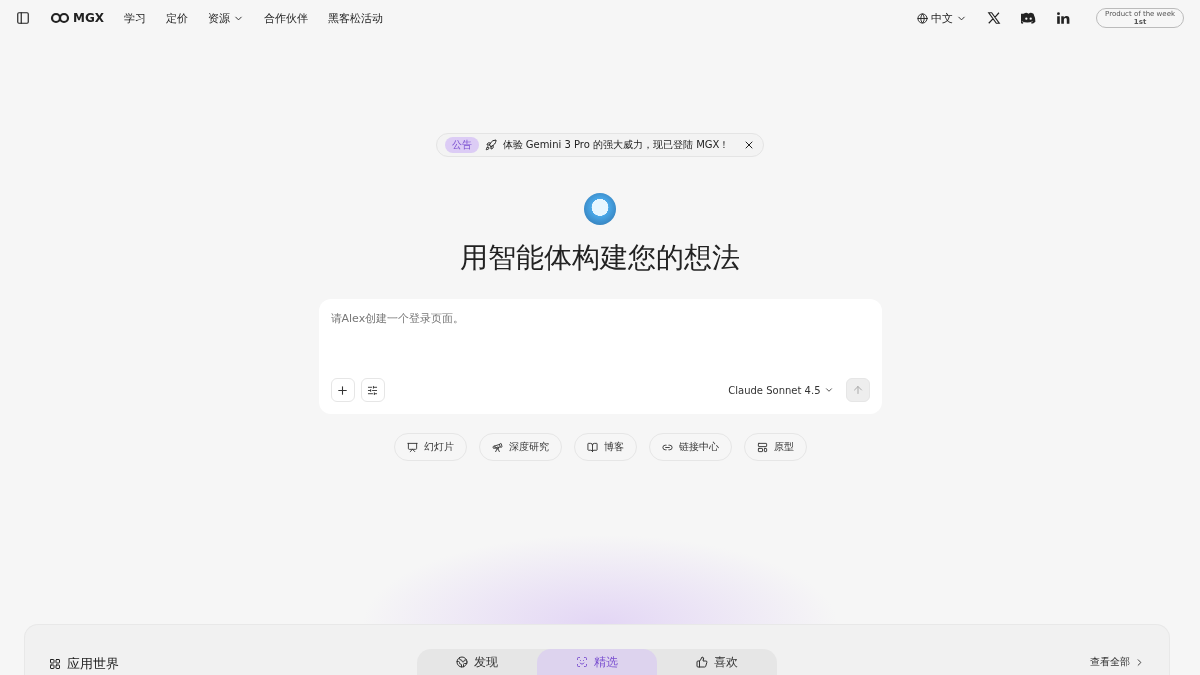 This screenshot has height=675, width=1200. I want to click on nav-link: 学习, so click(135, 18).